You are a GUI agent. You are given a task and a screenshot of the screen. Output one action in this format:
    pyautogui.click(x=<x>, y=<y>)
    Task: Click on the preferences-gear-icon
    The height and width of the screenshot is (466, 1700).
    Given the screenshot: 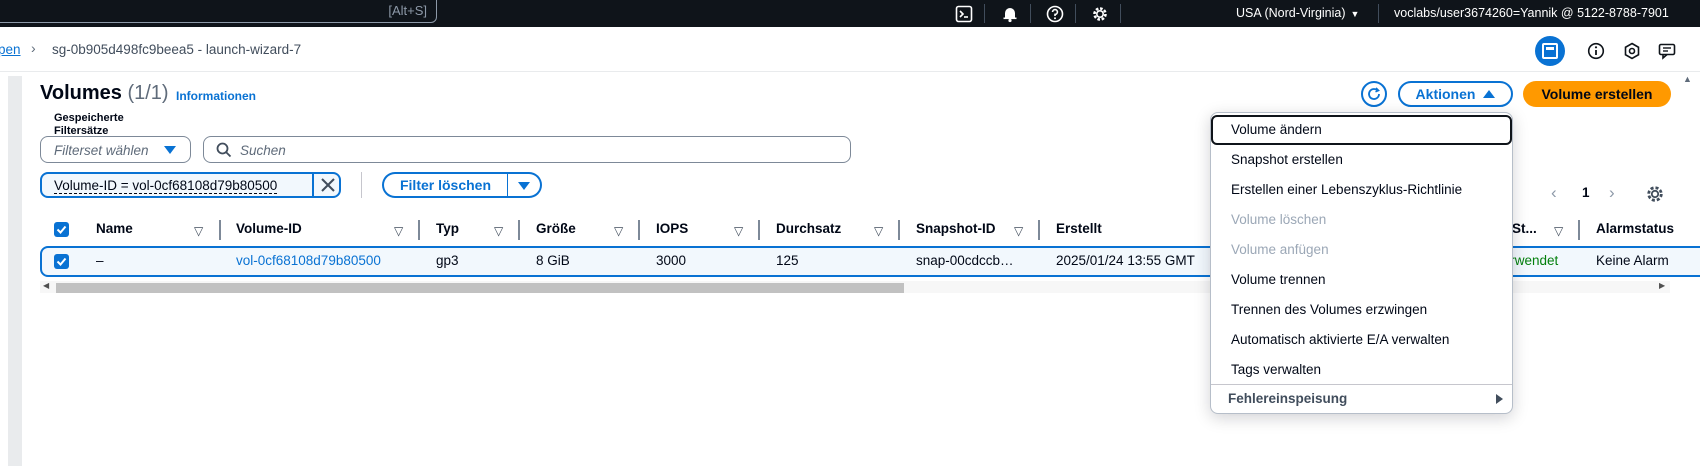 What is the action you would take?
    pyautogui.click(x=1655, y=194)
    